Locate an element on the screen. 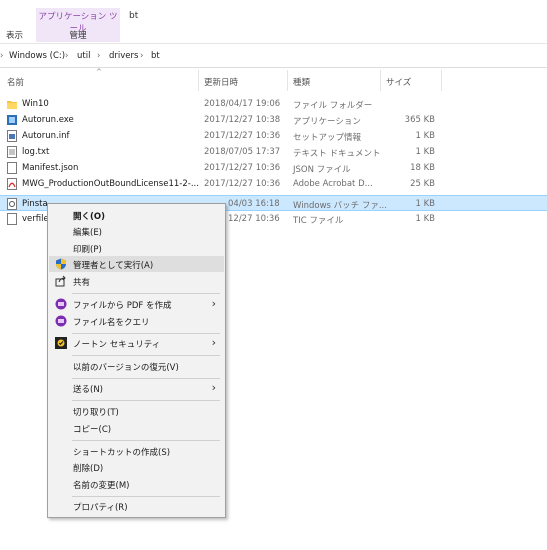 Image resolution: width=547 pixels, height=550 pixels. file-name: log.txt is located at coordinates (36, 152).